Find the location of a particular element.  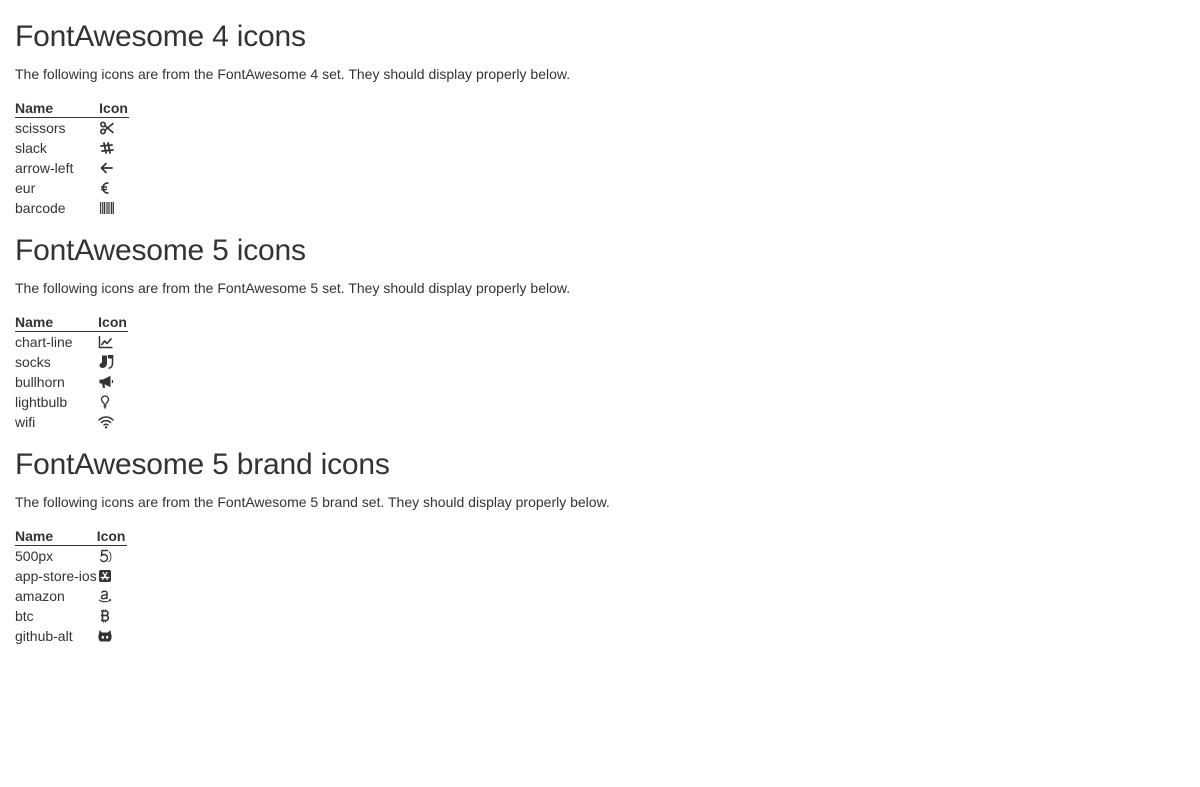

bullhorn-icon is located at coordinates (106, 382).